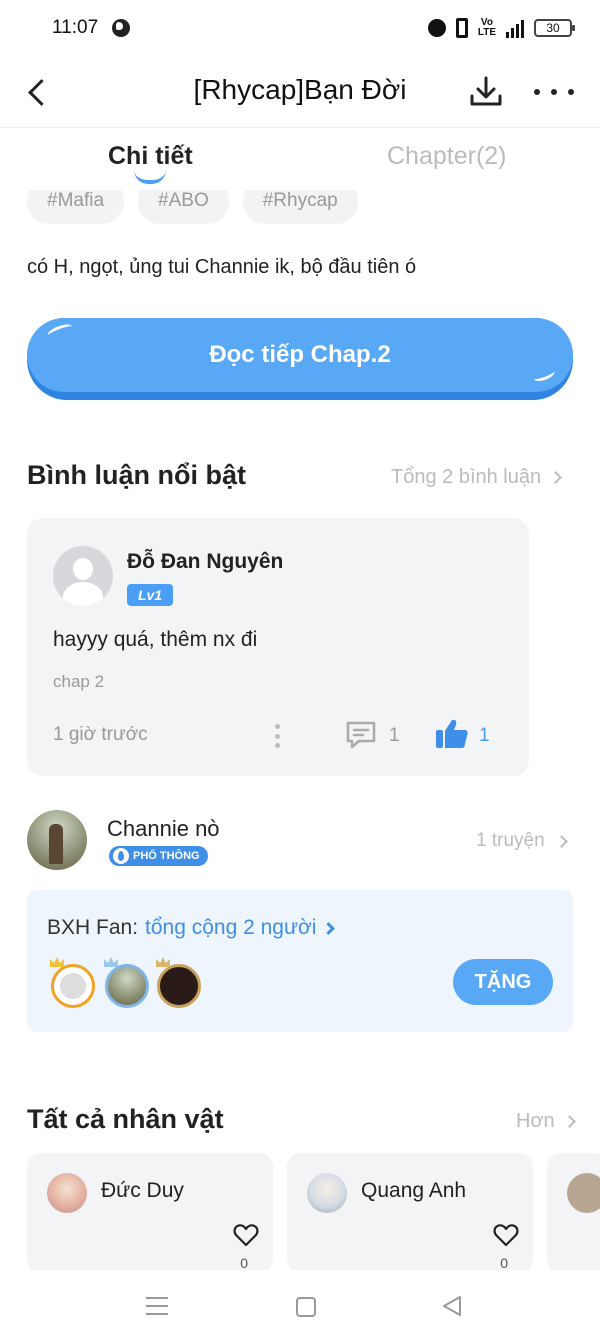 This screenshot has width=600, height=1343. Describe the element at coordinates (158, 856) in the screenshot. I see `author-rank-badge: PHỔ THÔNG` at that location.